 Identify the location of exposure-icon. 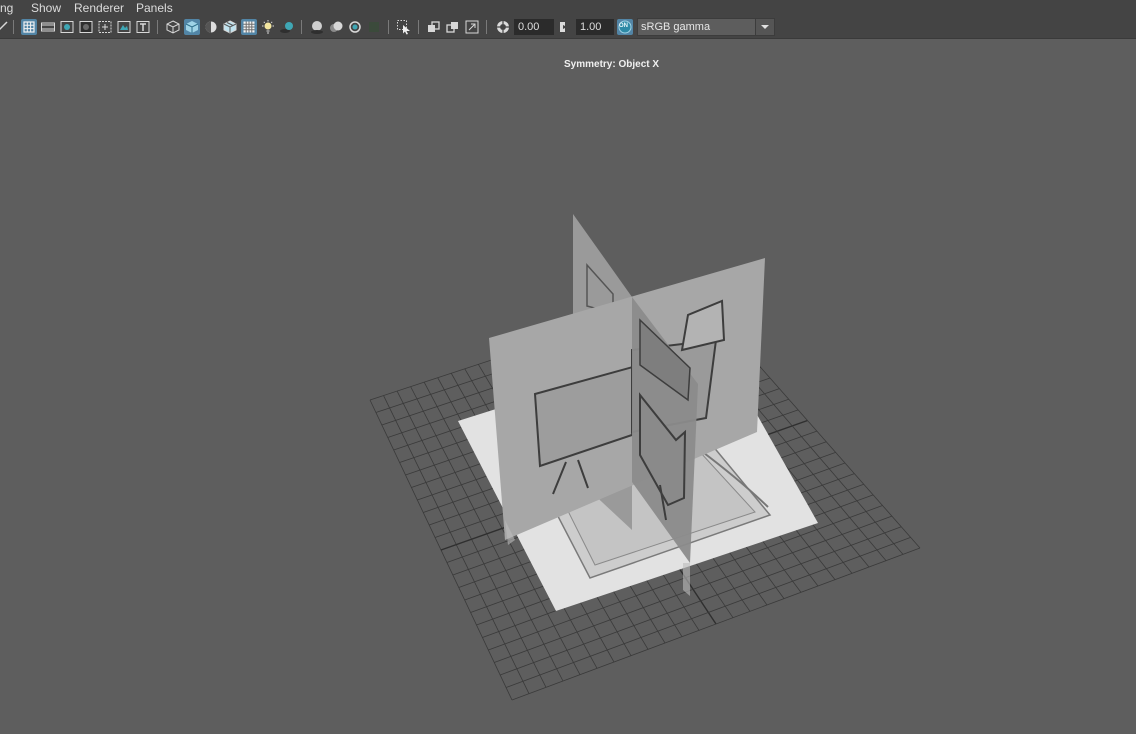
(503, 27).